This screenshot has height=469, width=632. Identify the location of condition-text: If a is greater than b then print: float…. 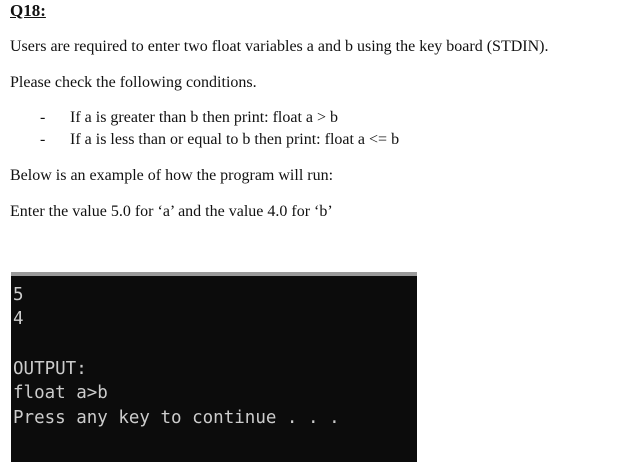
(204, 117).